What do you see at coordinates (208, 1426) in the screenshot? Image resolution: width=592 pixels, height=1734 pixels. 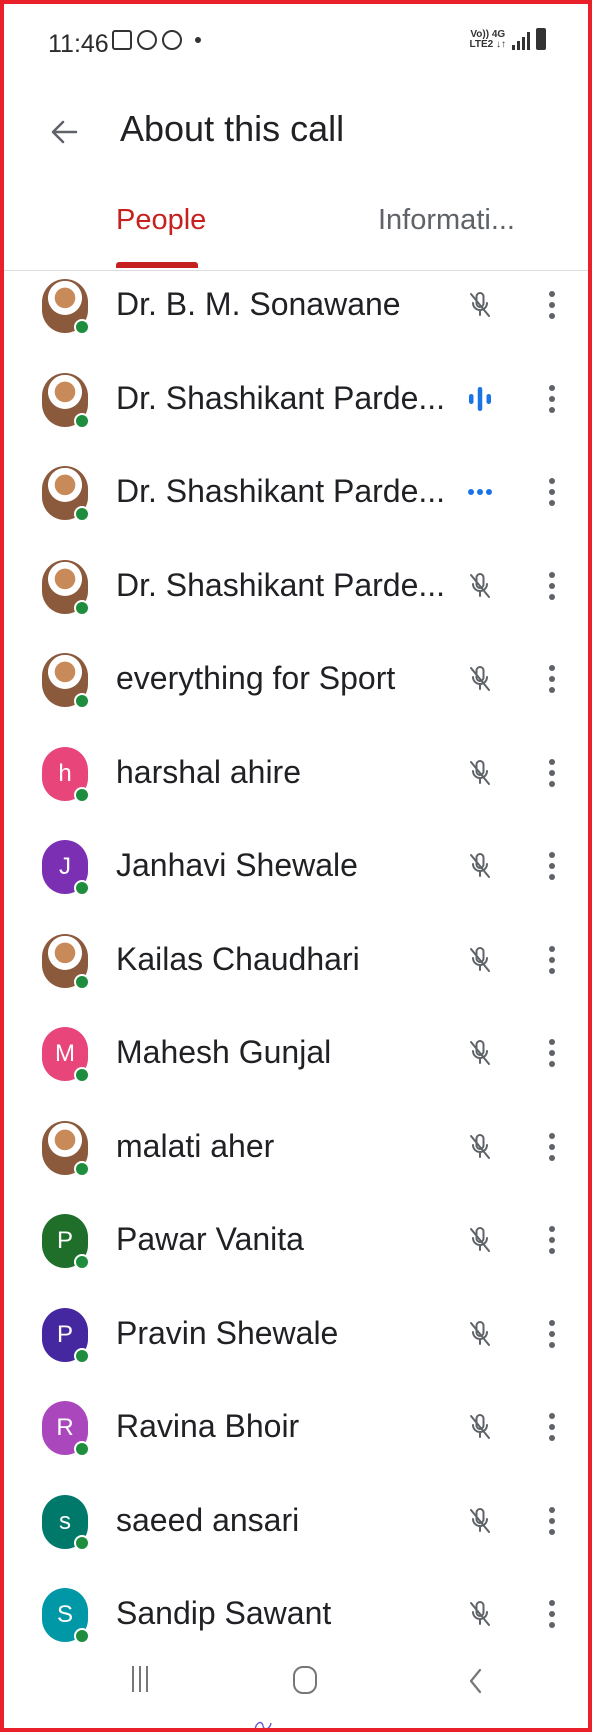 I see `participant-name: Ravina Bhoir` at bounding box center [208, 1426].